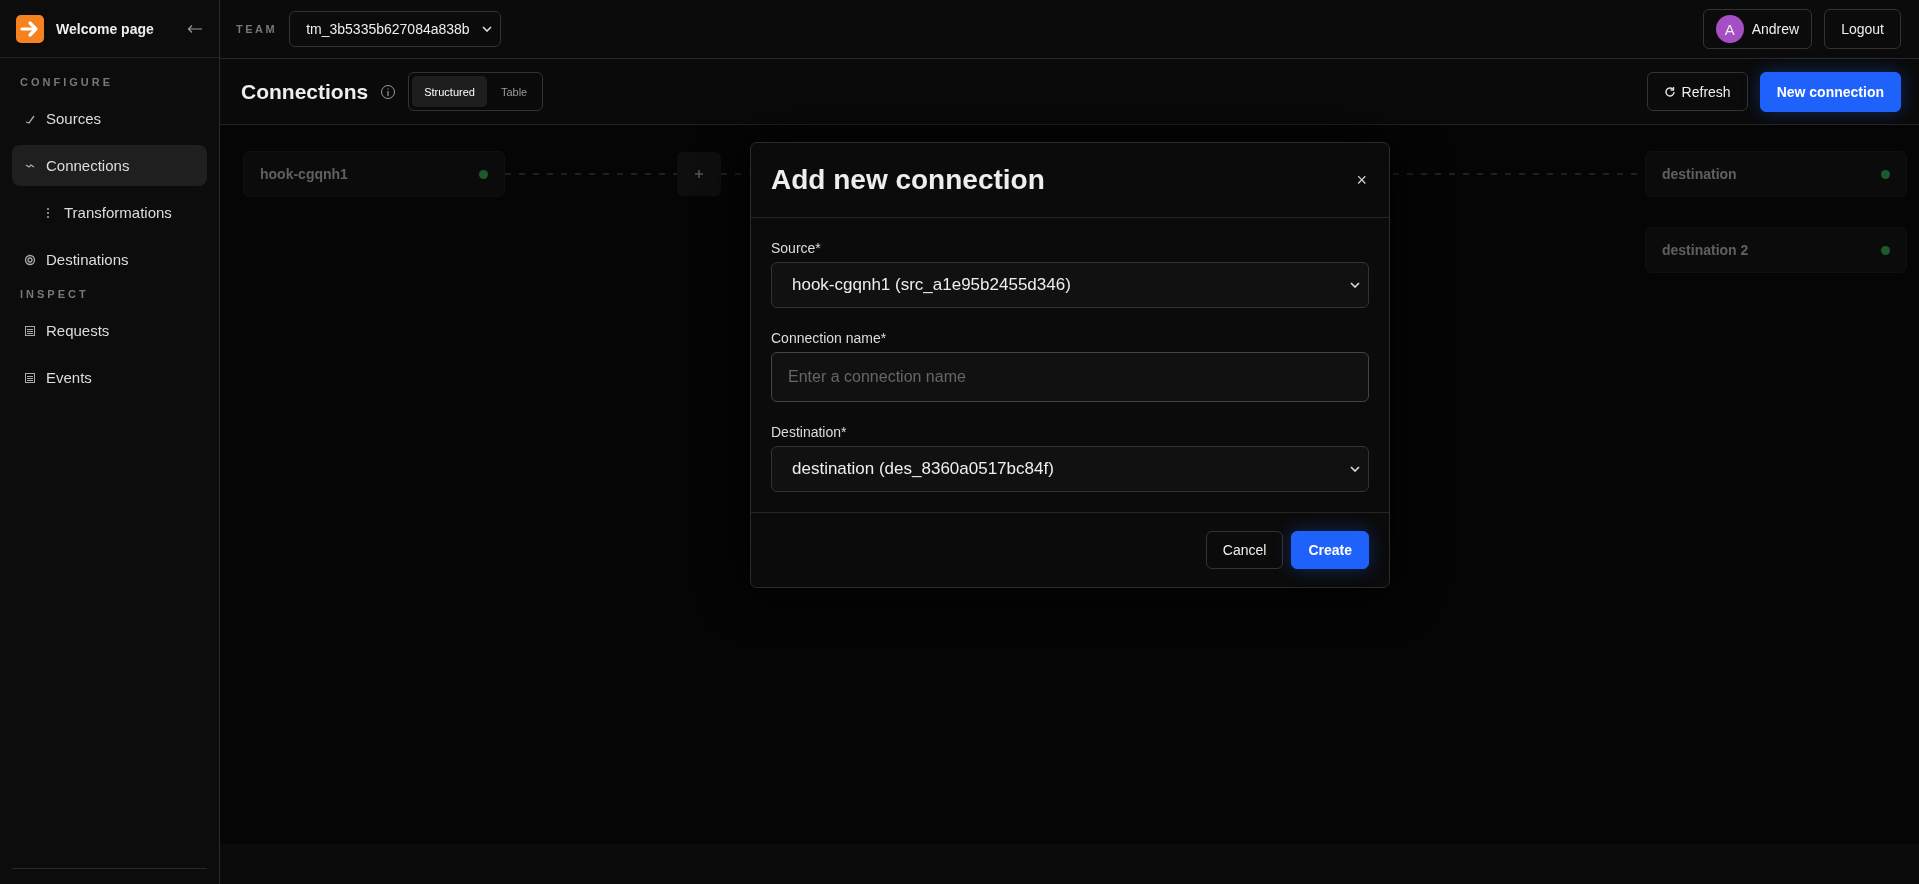 The image size is (1919, 884). What do you see at coordinates (1070, 469) in the screenshot?
I see `select-field: destination (des_8360a0517bc84f)` at bounding box center [1070, 469].